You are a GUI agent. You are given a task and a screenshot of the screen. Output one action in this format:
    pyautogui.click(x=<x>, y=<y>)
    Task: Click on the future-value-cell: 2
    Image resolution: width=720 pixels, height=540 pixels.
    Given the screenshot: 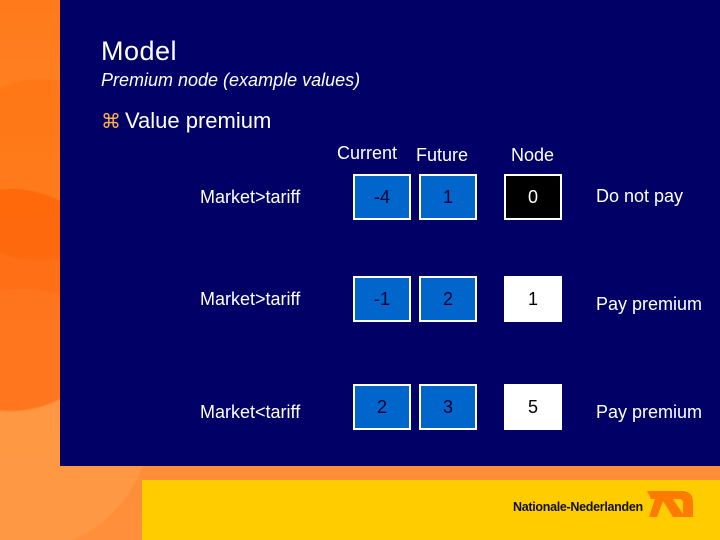 What is the action you would take?
    pyautogui.click(x=448, y=299)
    